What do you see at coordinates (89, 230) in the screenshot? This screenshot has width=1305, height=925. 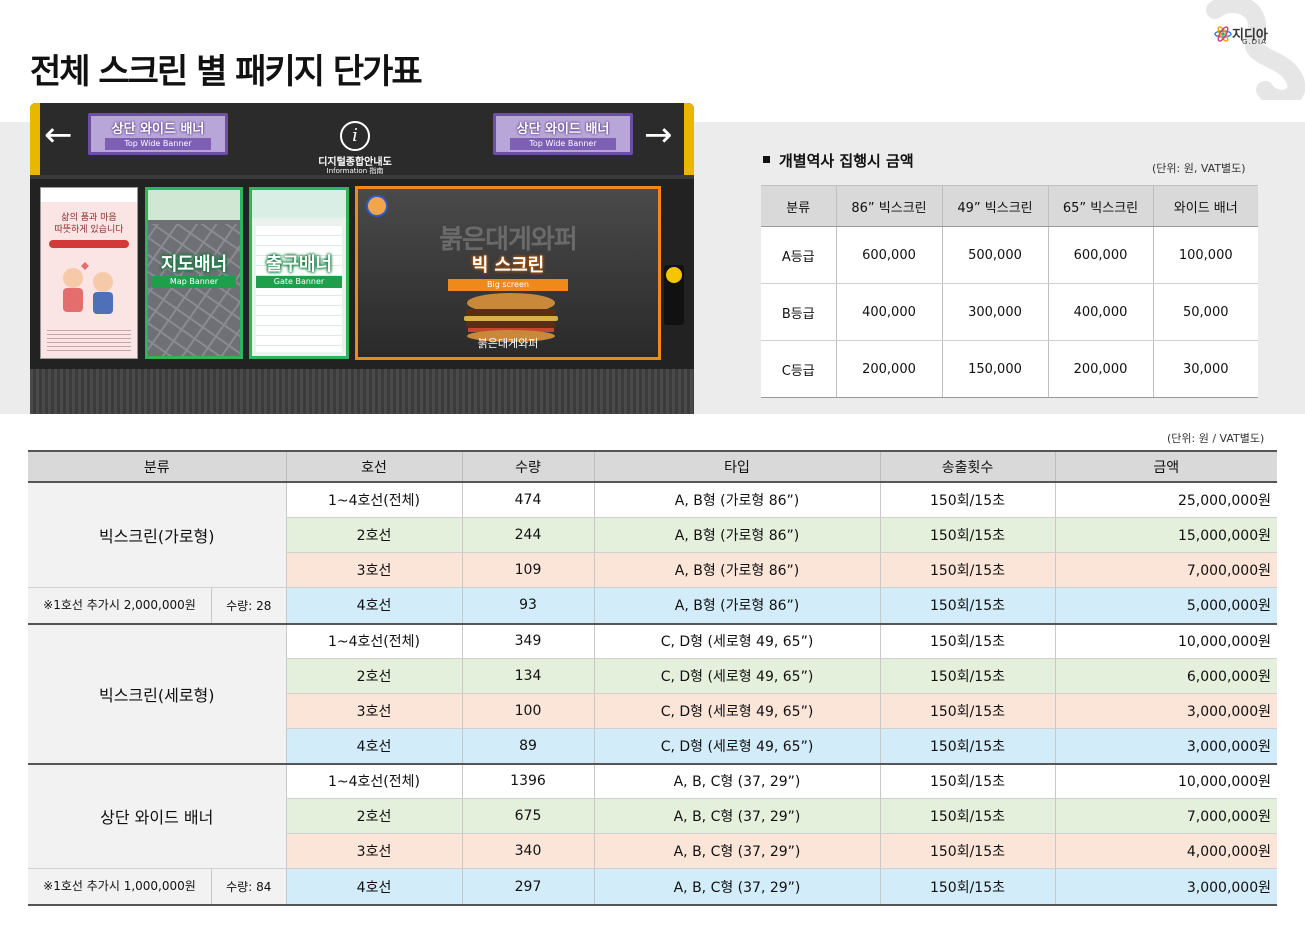 I see `poster-text-2: 따뜻하게 있습니다` at bounding box center [89, 230].